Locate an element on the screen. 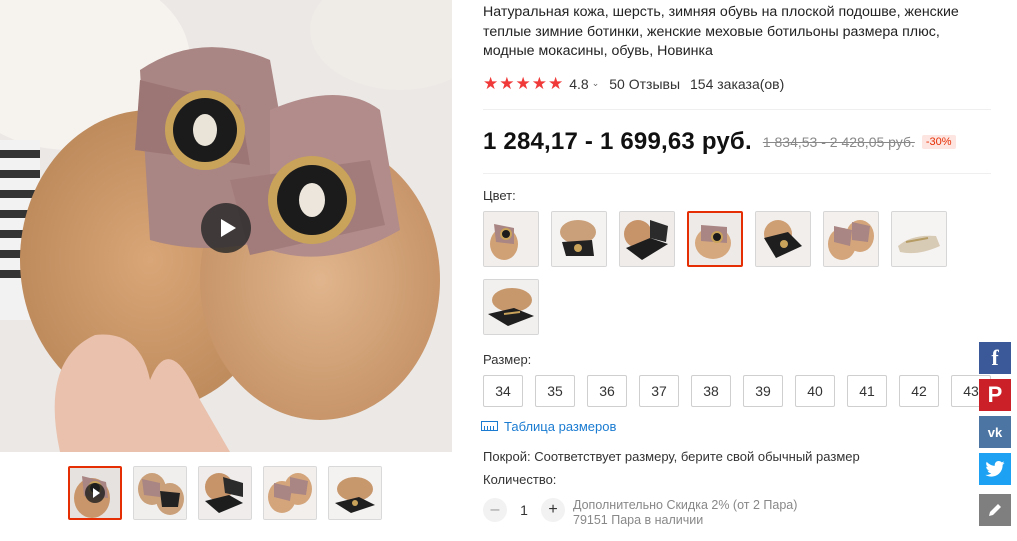  play-video-button is located at coordinates (226, 228).